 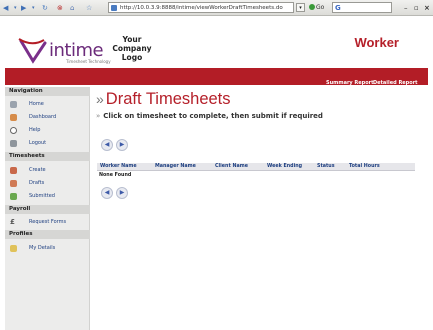 I want to click on sidebar-item-home: Home, so click(x=47, y=104).